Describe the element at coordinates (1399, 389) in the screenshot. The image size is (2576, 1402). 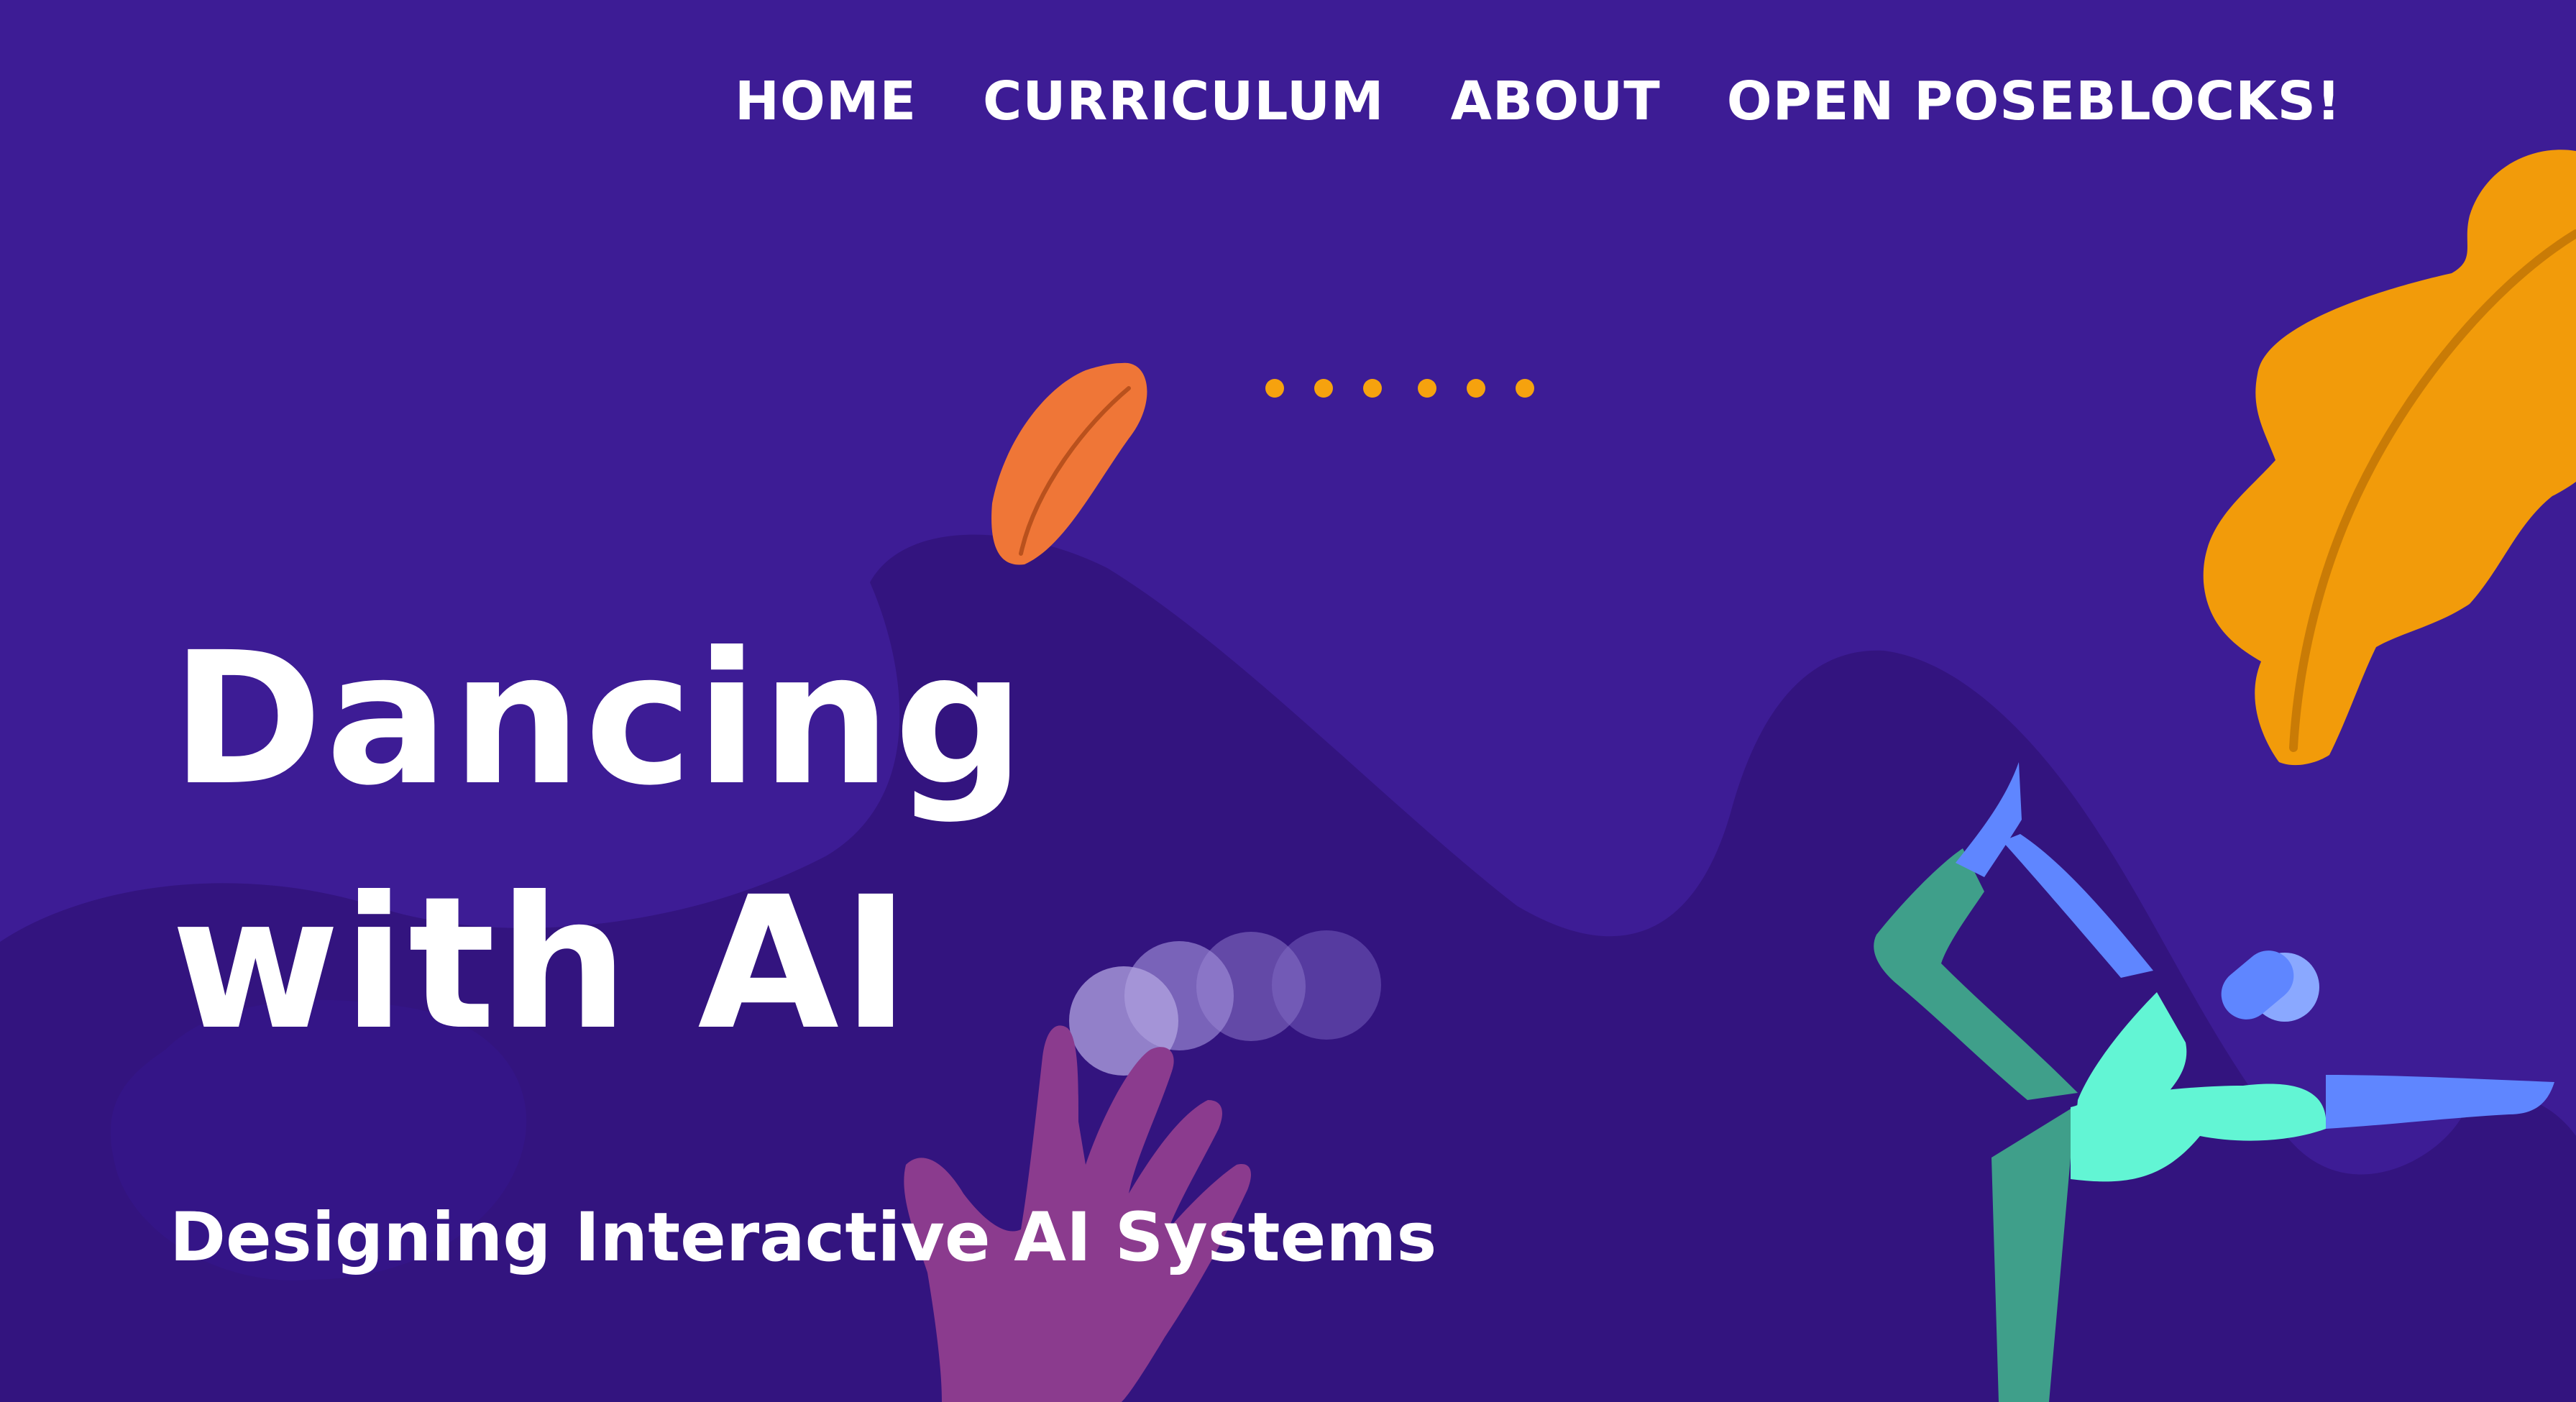
I see `loading-dots-icon` at that location.